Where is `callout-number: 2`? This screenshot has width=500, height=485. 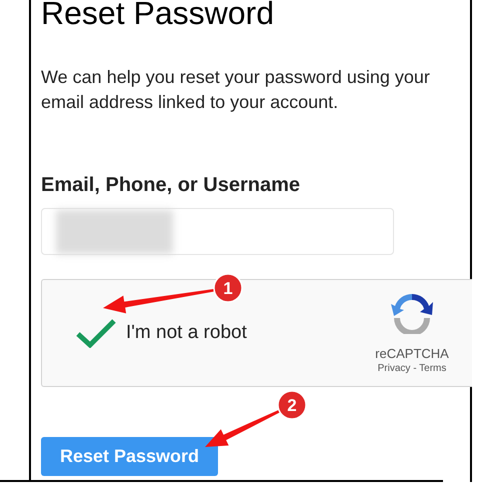 callout-number: 2 is located at coordinates (292, 405).